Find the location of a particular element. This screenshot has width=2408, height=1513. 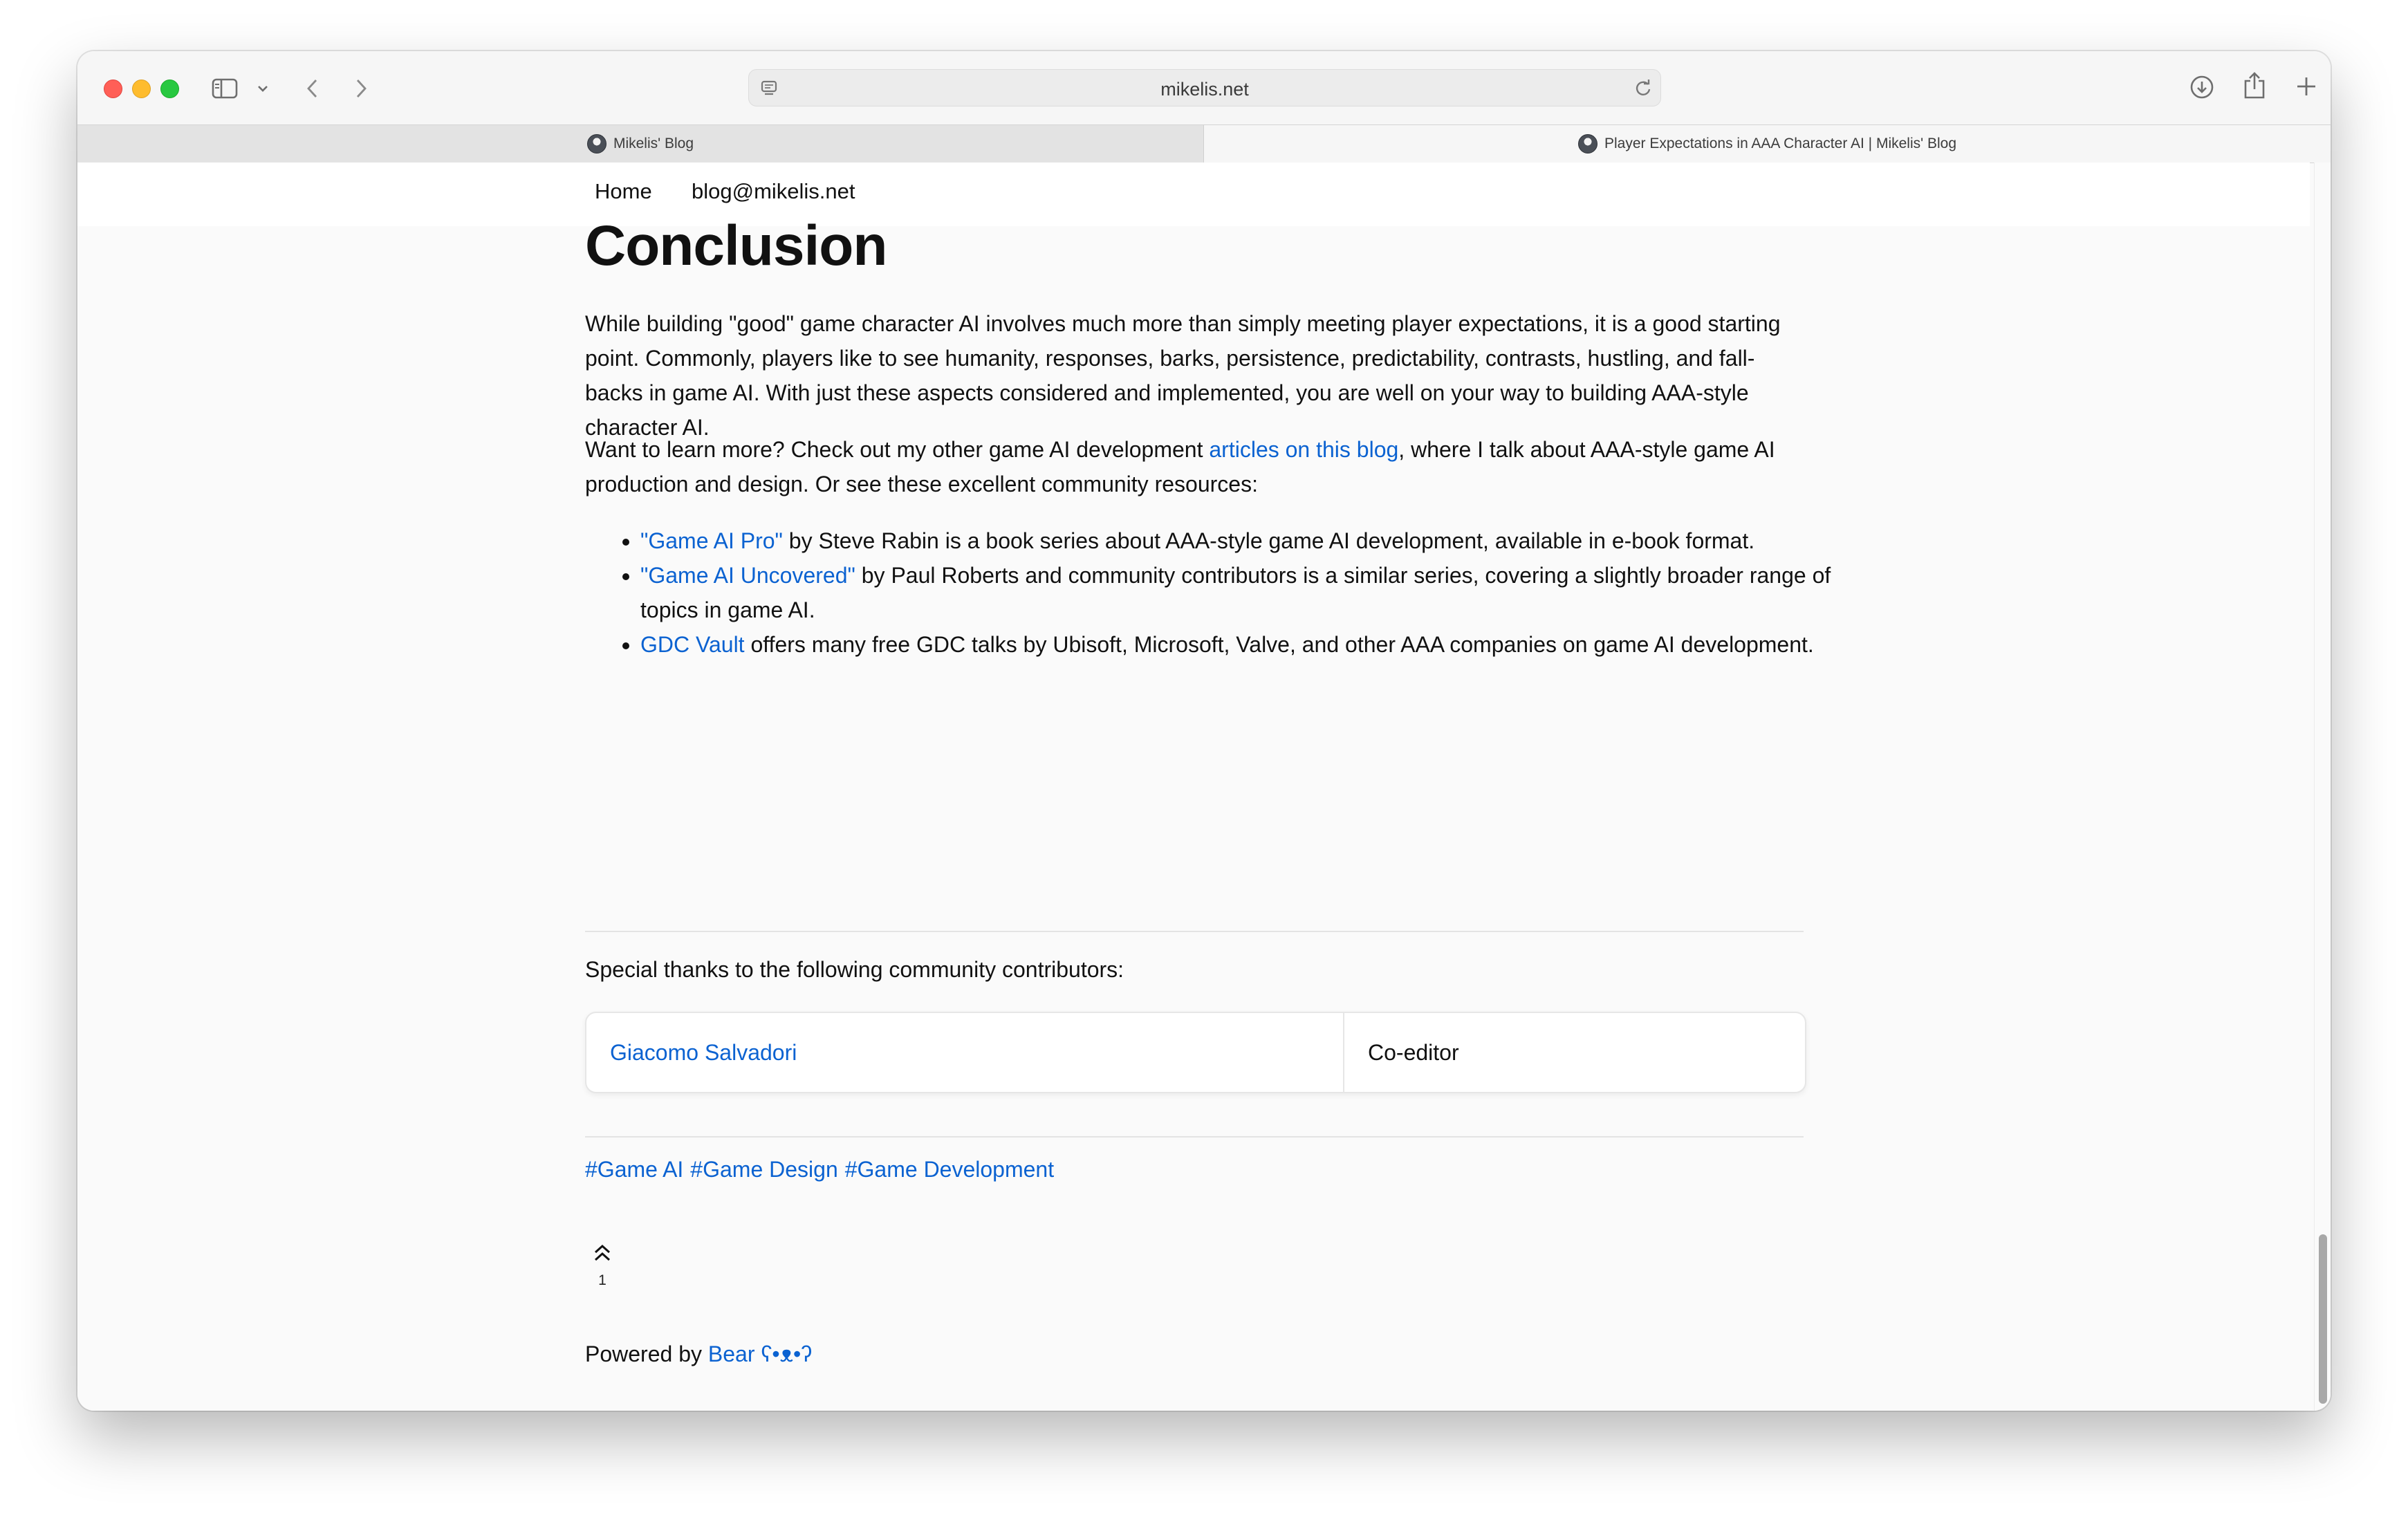

share-icon is located at coordinates (2255, 86).